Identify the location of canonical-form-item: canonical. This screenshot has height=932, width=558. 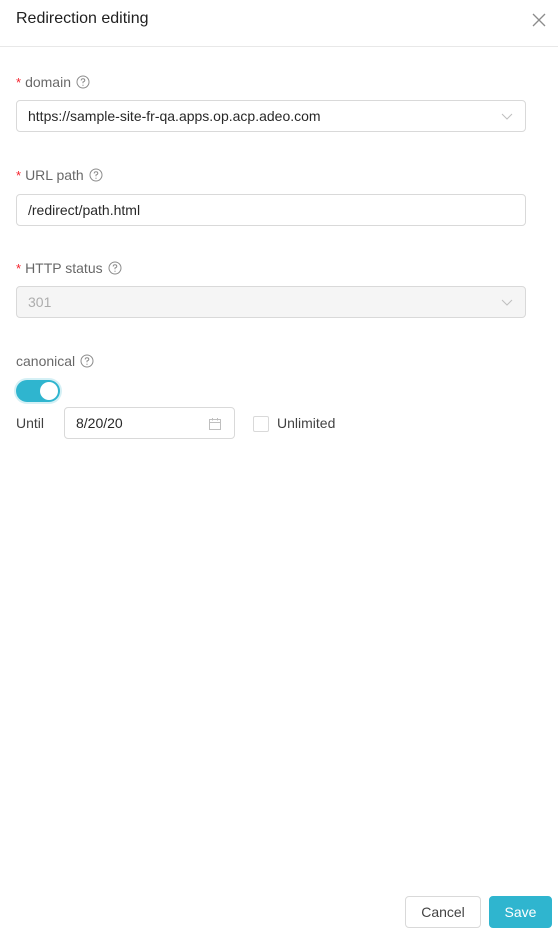
(271, 361).